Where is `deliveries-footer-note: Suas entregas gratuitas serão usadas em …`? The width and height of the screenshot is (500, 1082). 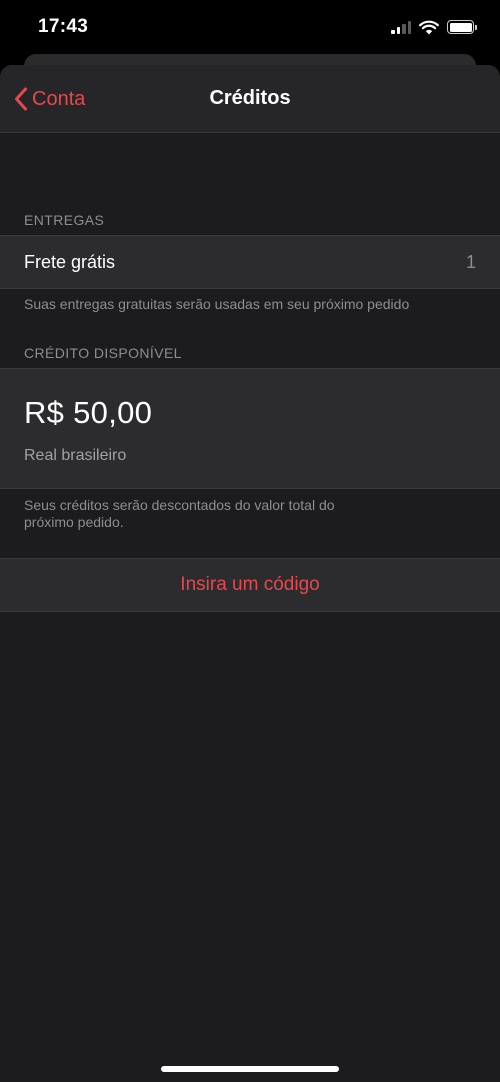 deliveries-footer-note: Suas entregas gratuitas serão usadas em … is located at coordinates (217, 304).